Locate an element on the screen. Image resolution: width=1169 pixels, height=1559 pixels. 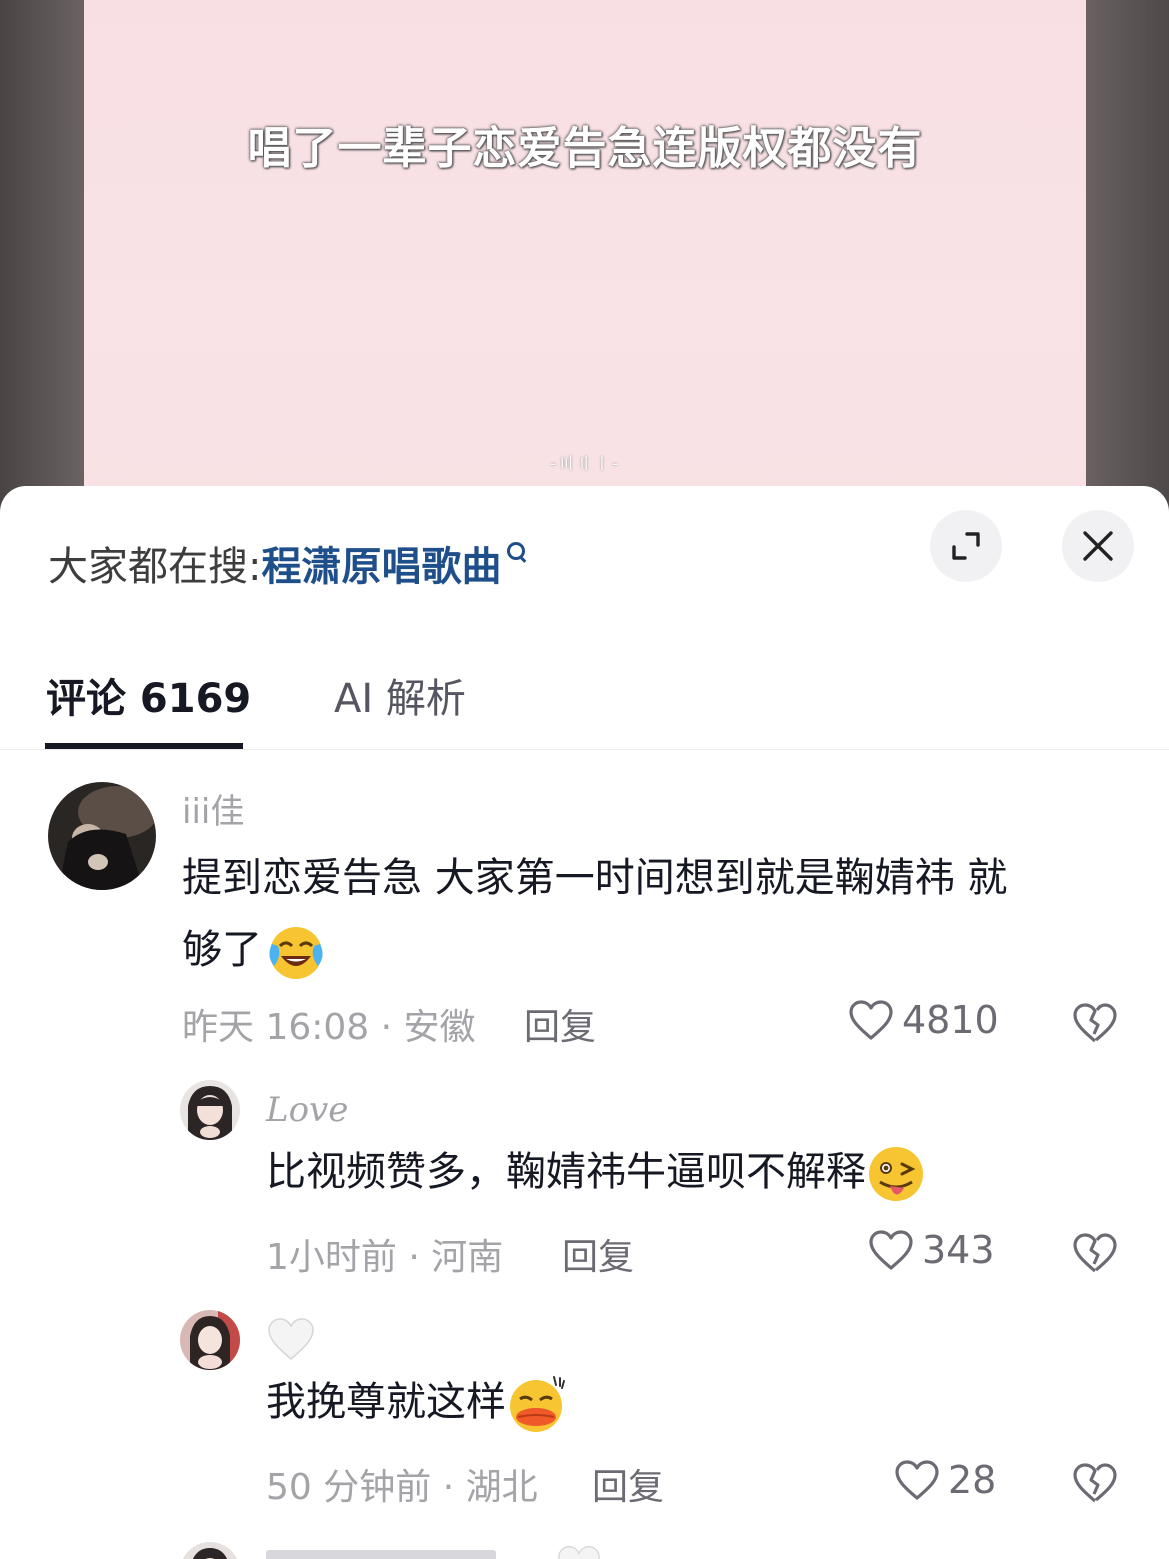
like-button: 4810 is located at coordinates (923, 1020).